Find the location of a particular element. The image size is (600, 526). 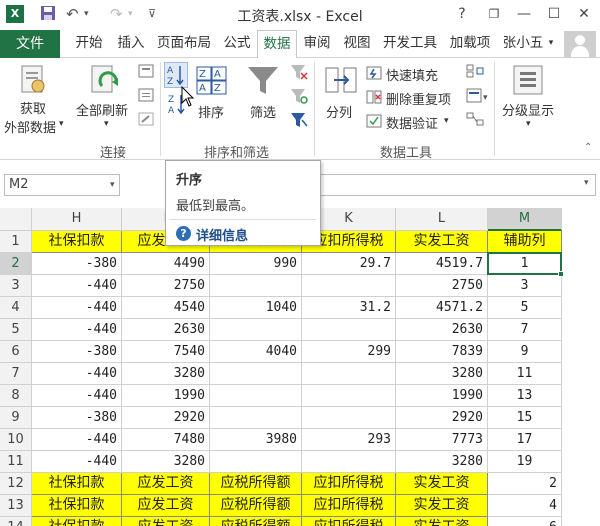

tab-data: 数据 is located at coordinates (277, 44).